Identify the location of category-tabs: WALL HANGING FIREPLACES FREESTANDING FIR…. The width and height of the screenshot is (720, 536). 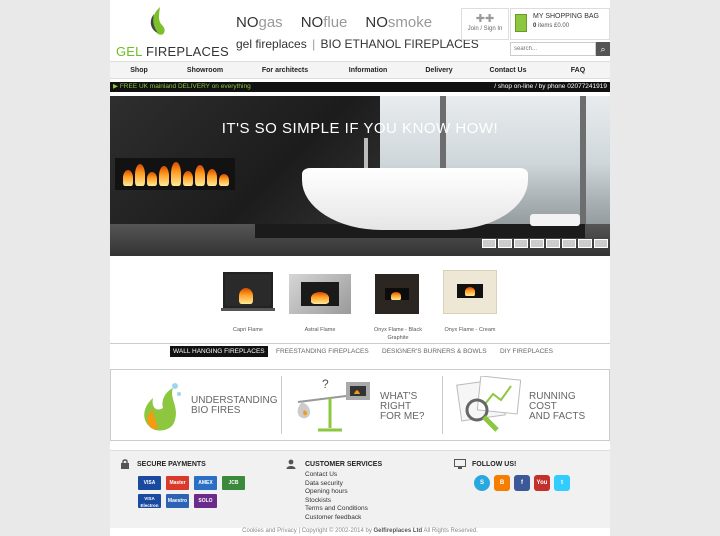
(360, 350).